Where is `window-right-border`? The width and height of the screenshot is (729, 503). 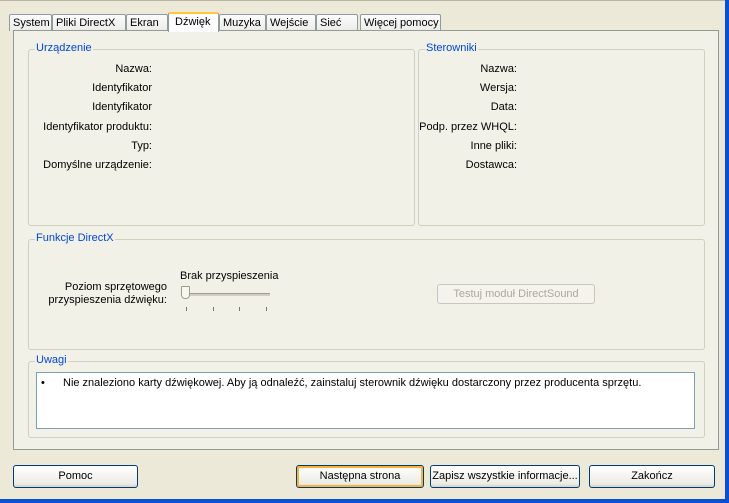
window-right-border is located at coordinates (727, 251).